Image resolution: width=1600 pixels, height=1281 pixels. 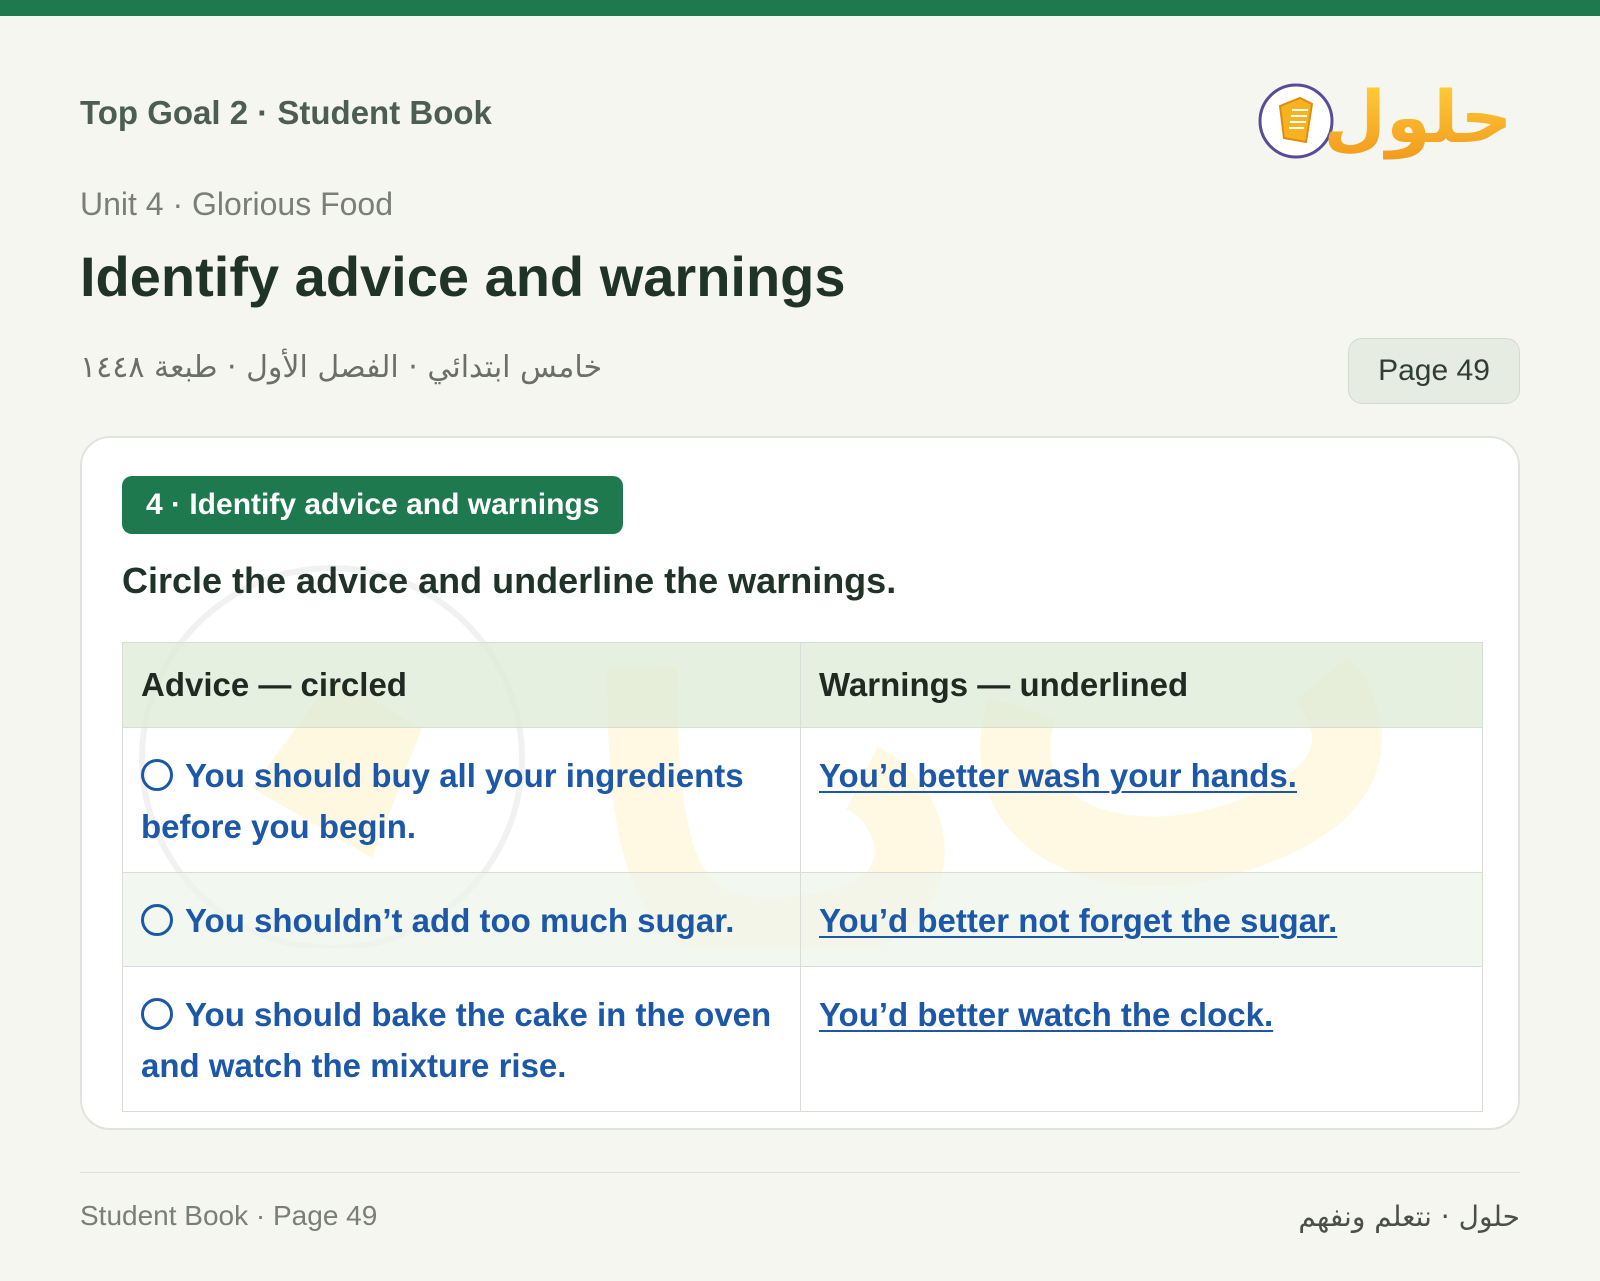 I want to click on logo-wordmark: حلول, so click(x=1416, y=117).